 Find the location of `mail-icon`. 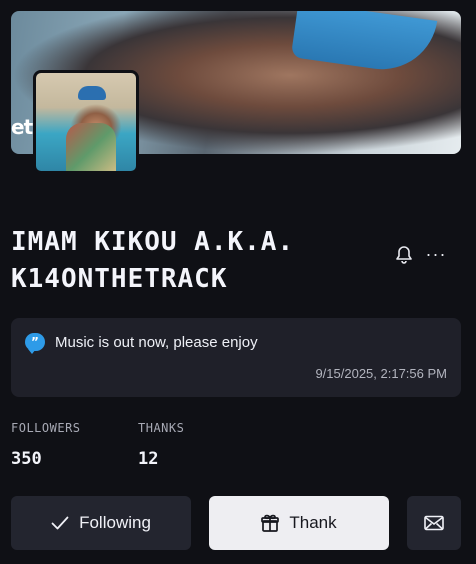

mail-icon is located at coordinates (434, 523).